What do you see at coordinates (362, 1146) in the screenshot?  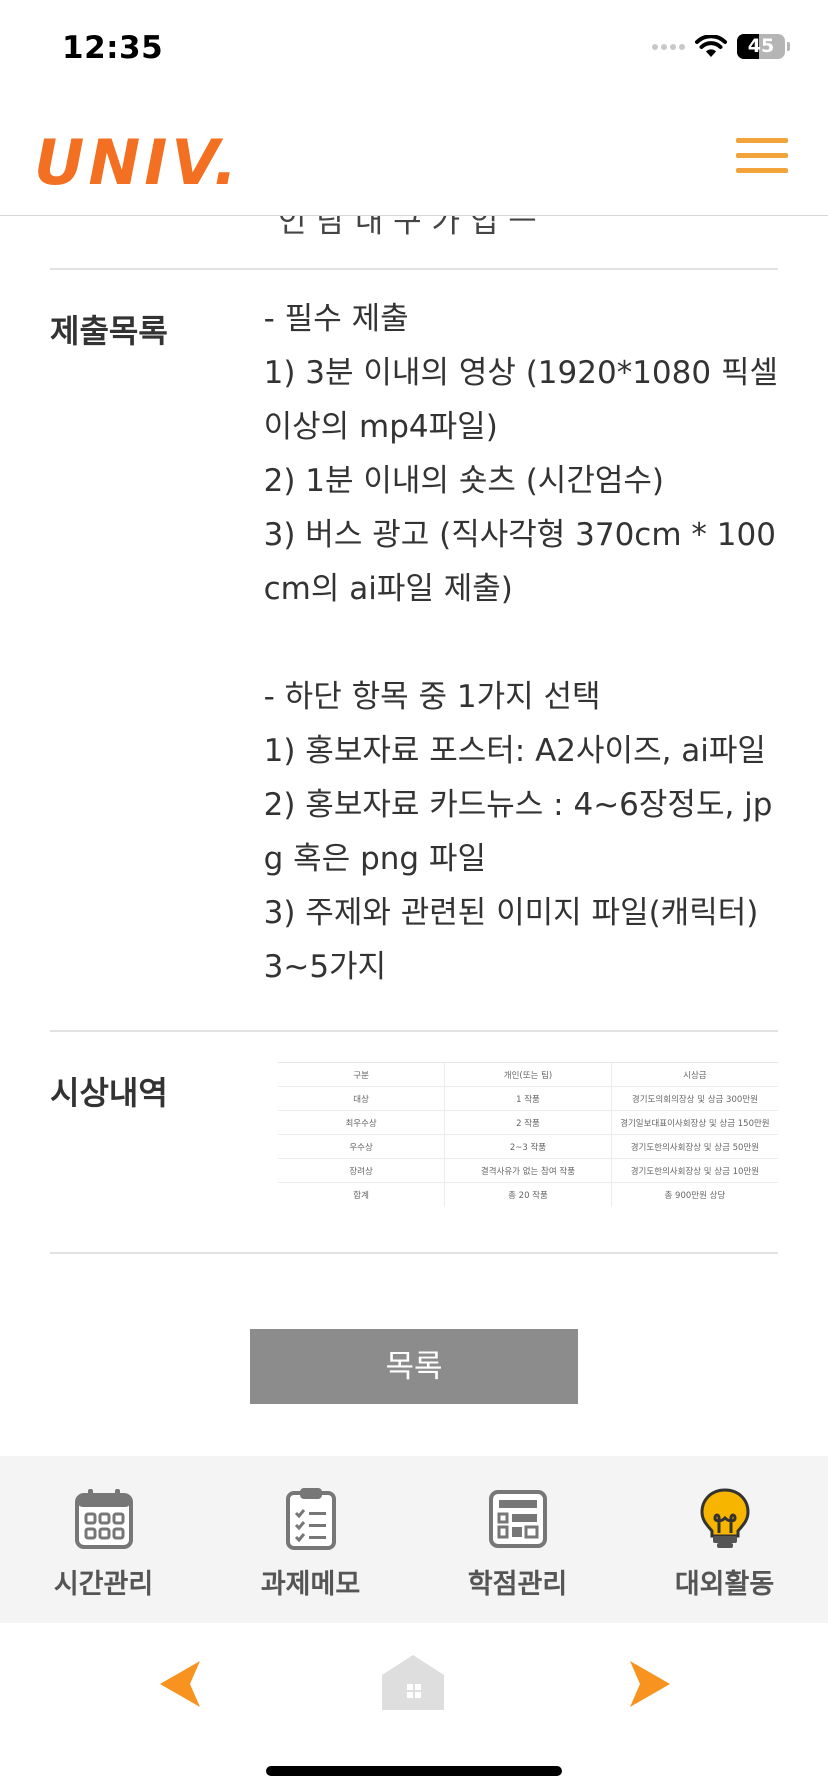 I see `table-cell: 우수상` at bounding box center [362, 1146].